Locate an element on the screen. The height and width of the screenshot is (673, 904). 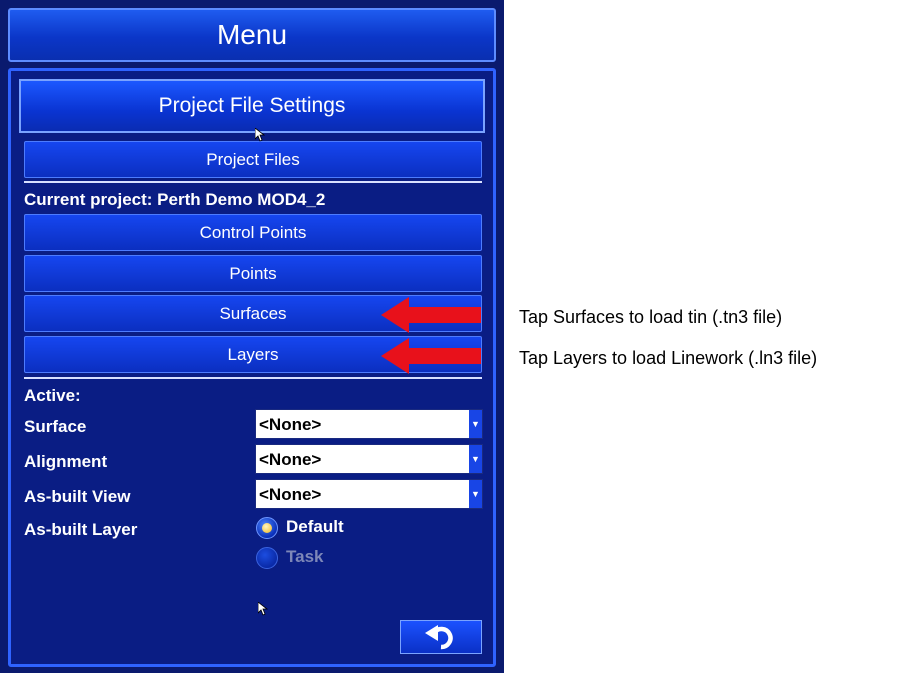
project-file-settings-button: Project File Settings is located at coordinates (252, 106).